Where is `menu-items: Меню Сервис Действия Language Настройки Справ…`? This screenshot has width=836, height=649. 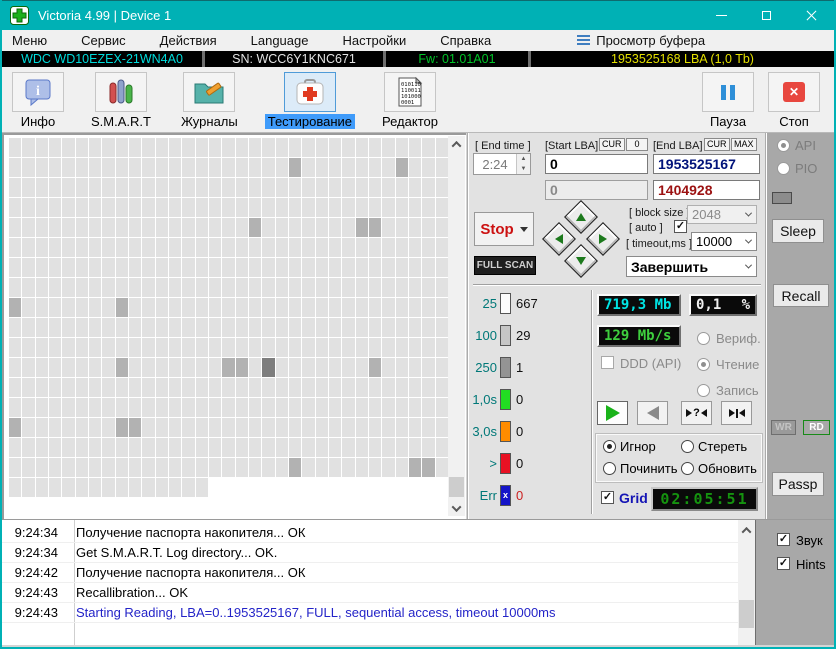 menu-items: Меню Сервис Действия Language Настройки Справ… is located at coordinates (268, 40).